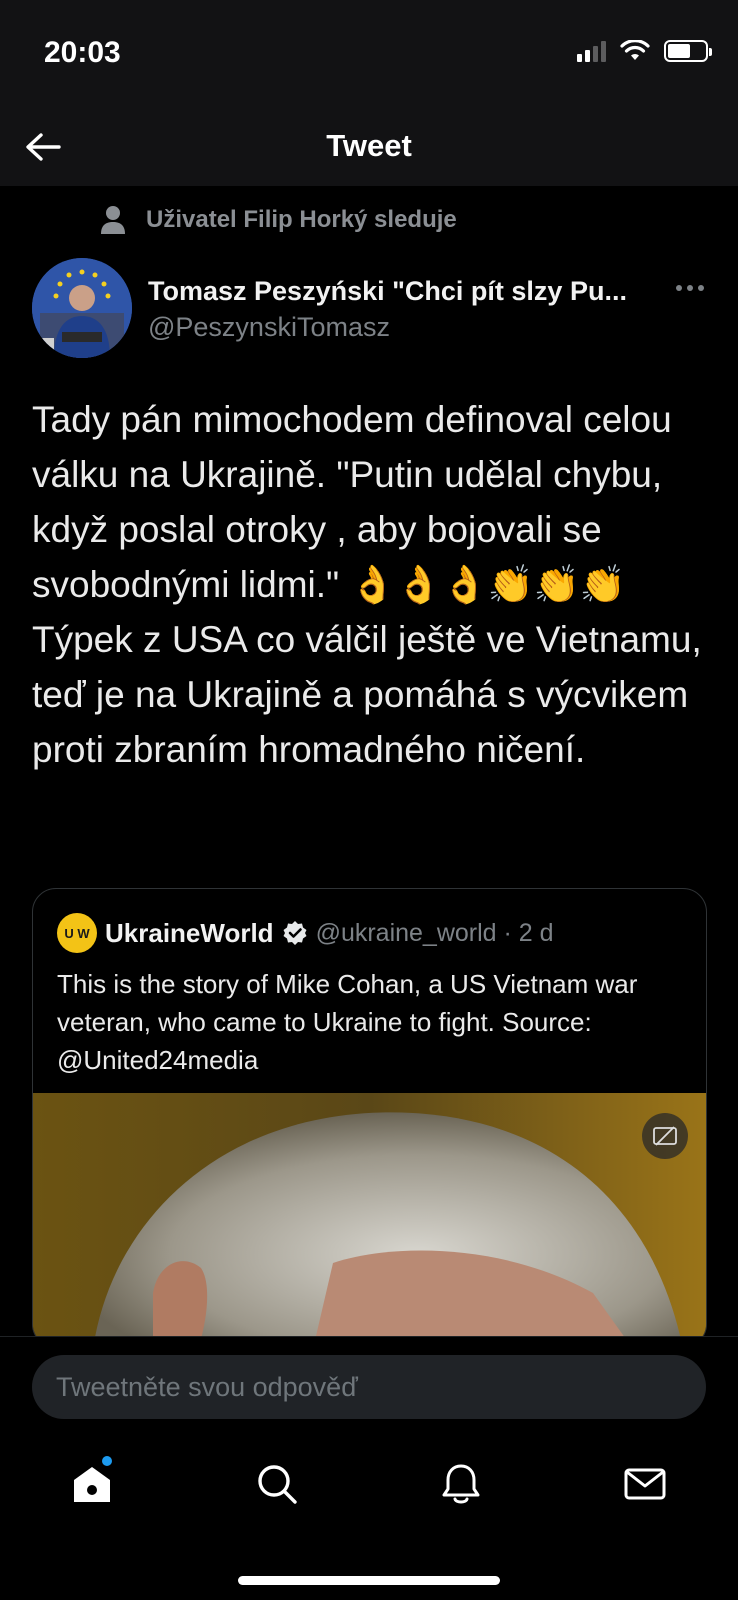 This screenshot has width=738, height=1600. I want to click on home-icon, so click(92, 1484).